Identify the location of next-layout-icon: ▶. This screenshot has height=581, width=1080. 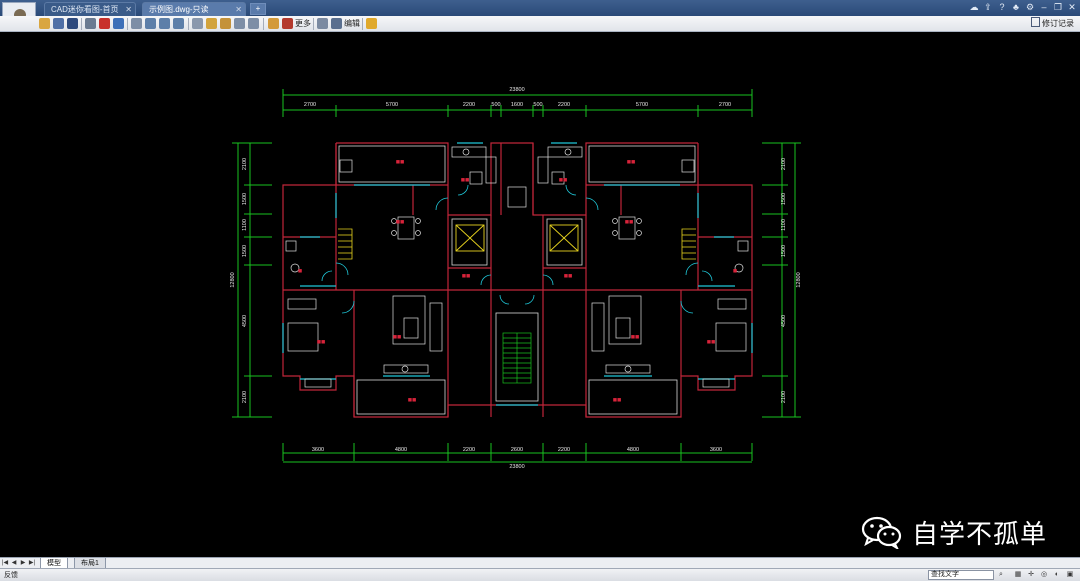
(23, 563).